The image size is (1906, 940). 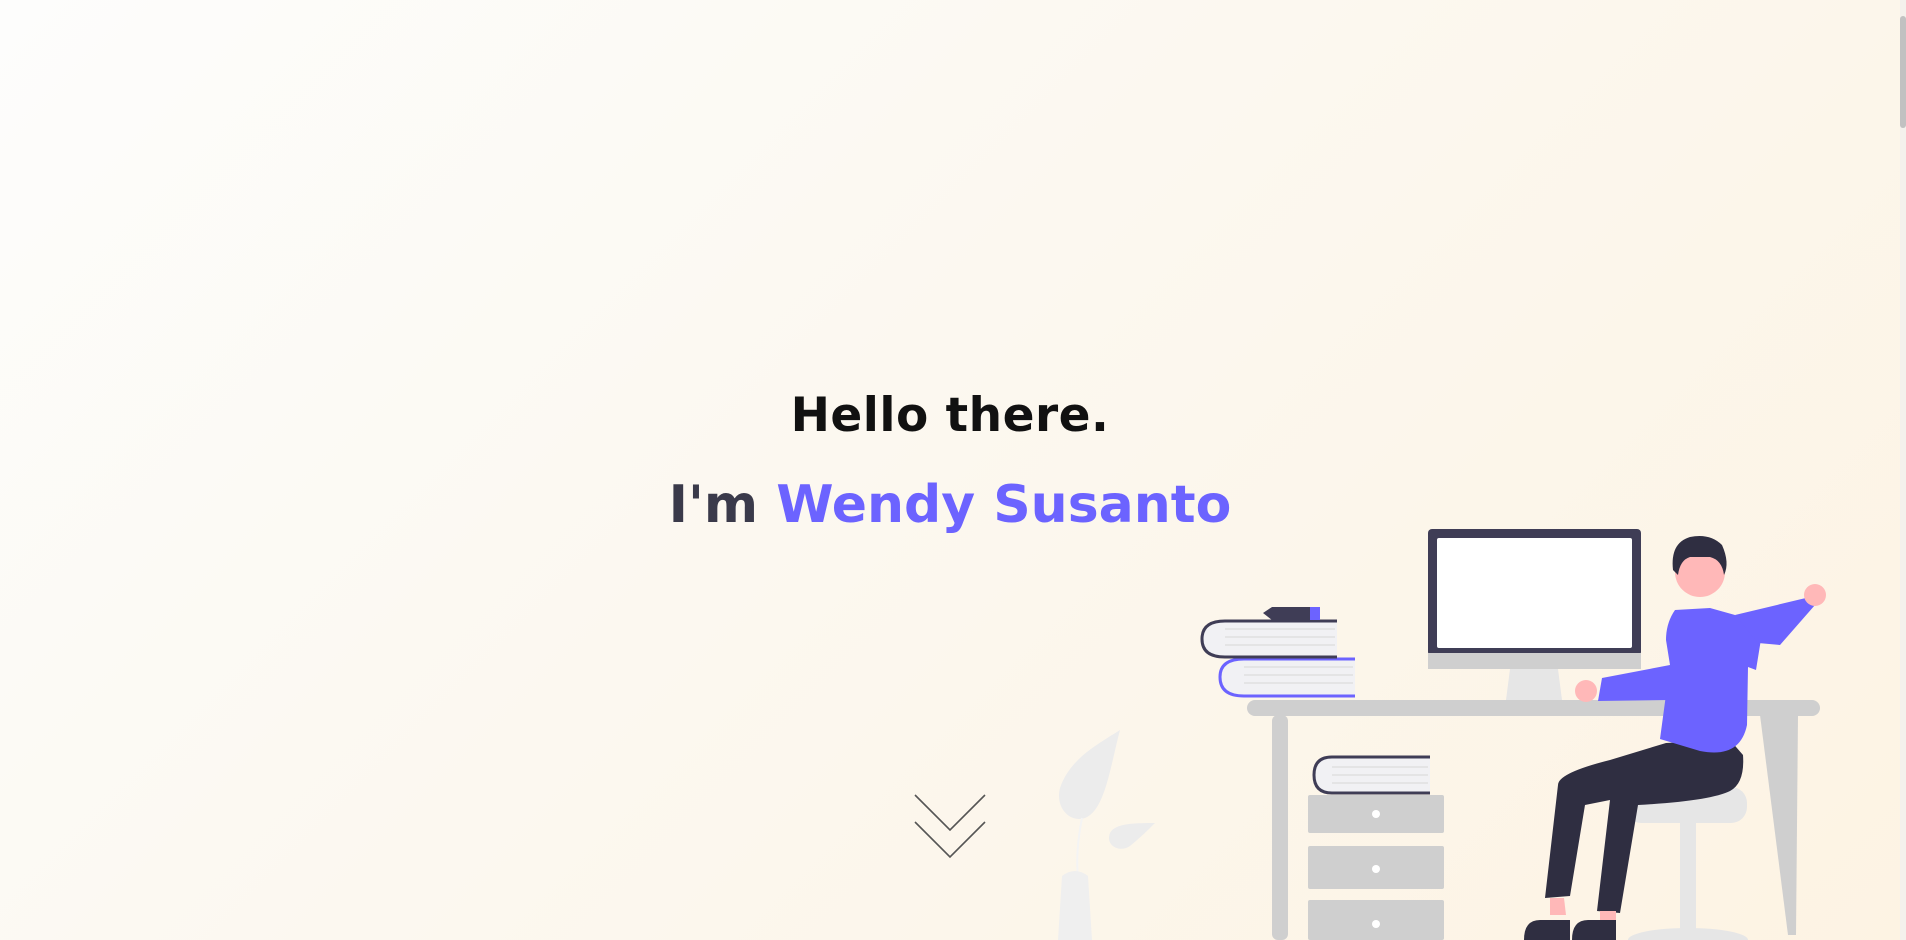 What do you see at coordinates (1513, 734) in the screenshot?
I see `developer-desk-illustration` at bounding box center [1513, 734].